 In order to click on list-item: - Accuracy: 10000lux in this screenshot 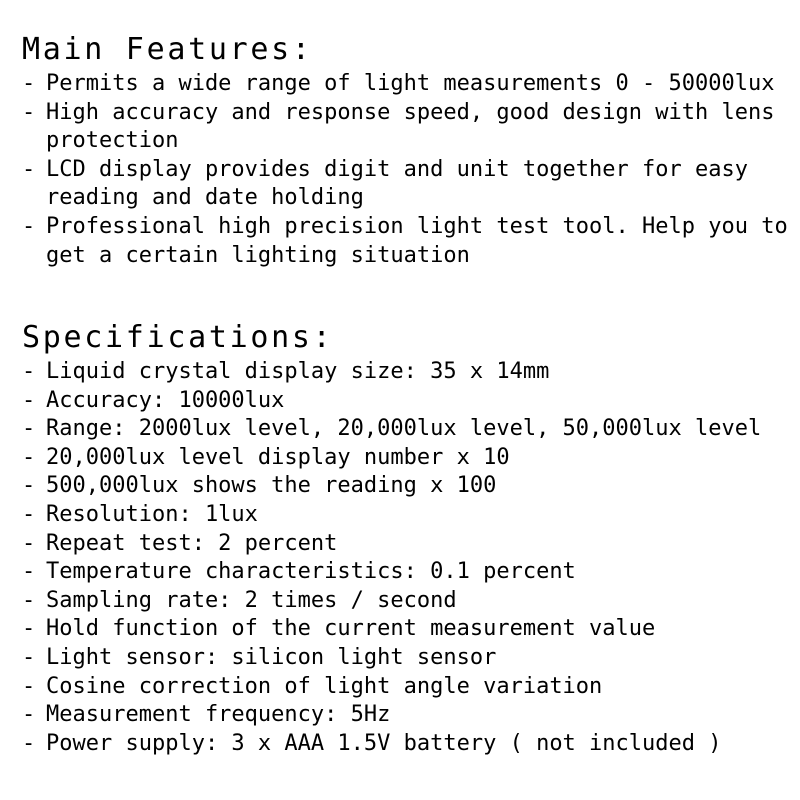, I will do `click(400, 401)`.